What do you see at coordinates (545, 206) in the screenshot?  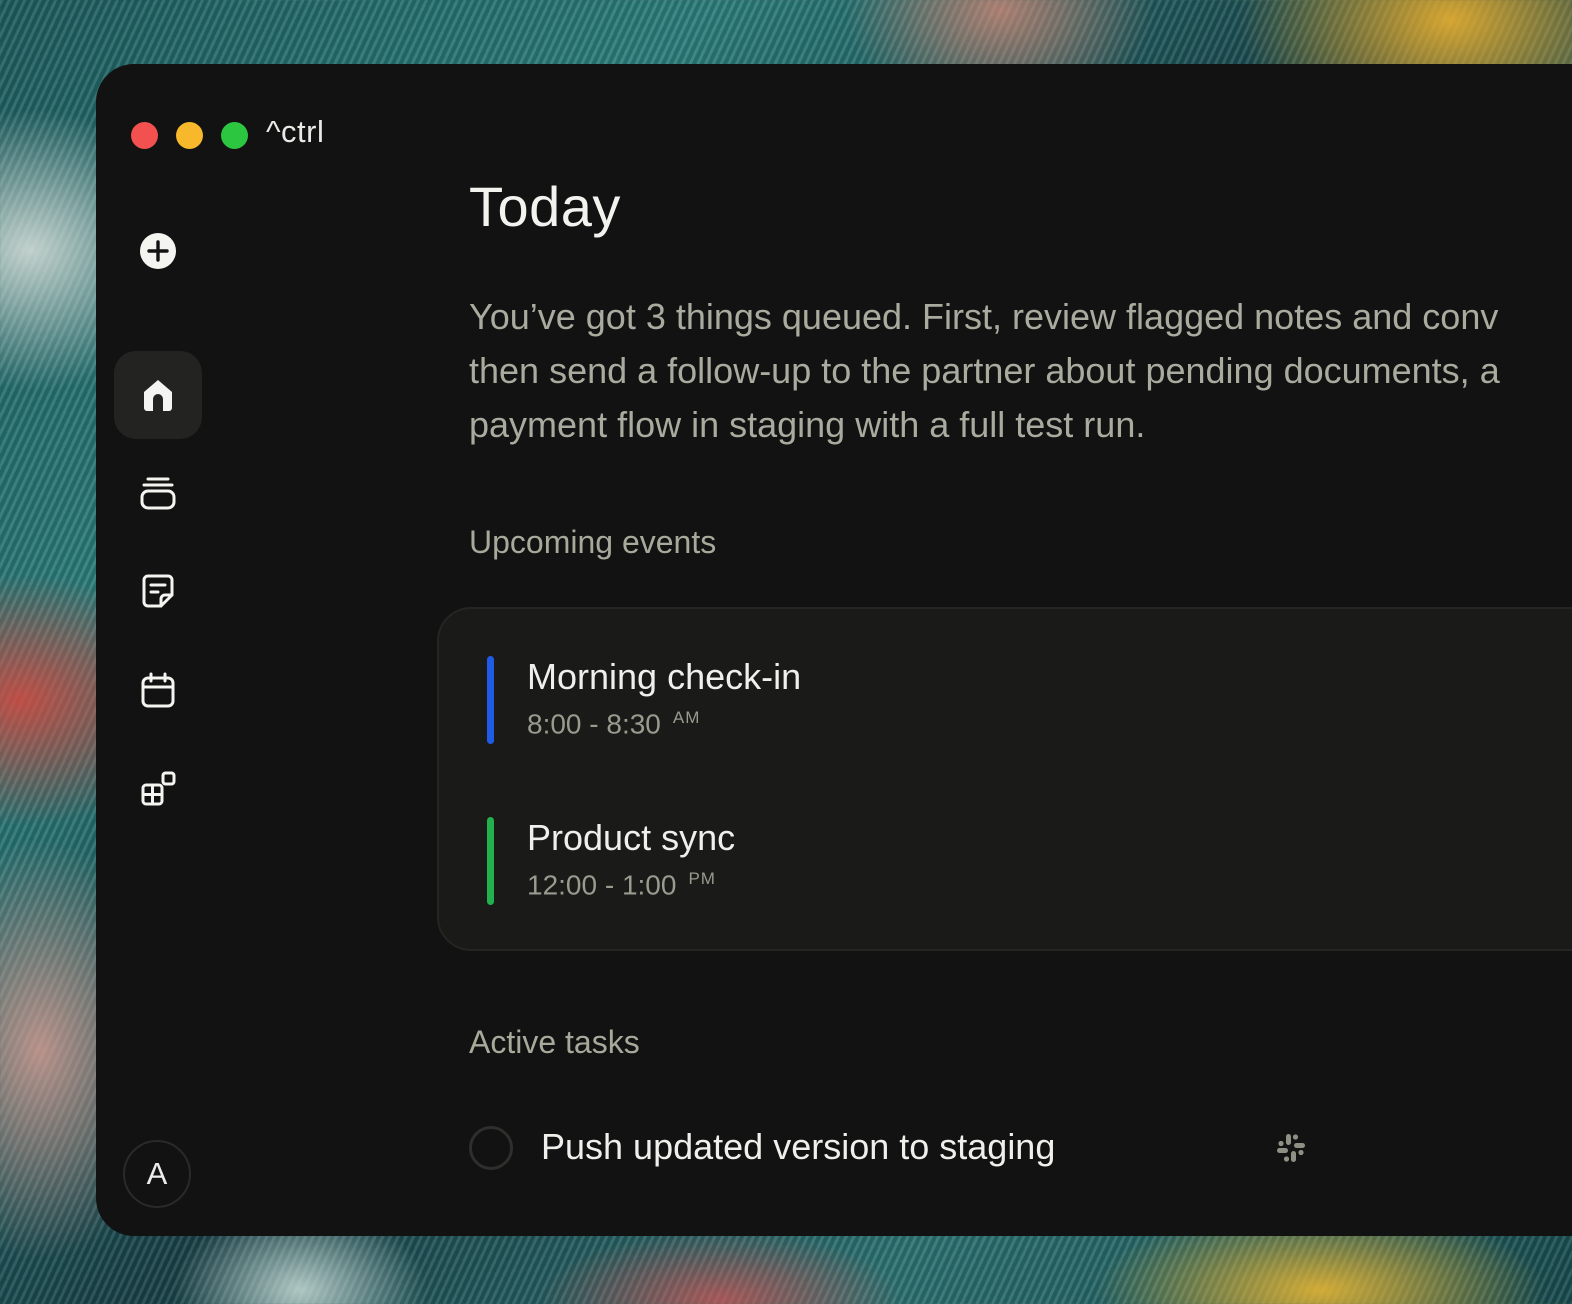 I see `page-title: Today` at bounding box center [545, 206].